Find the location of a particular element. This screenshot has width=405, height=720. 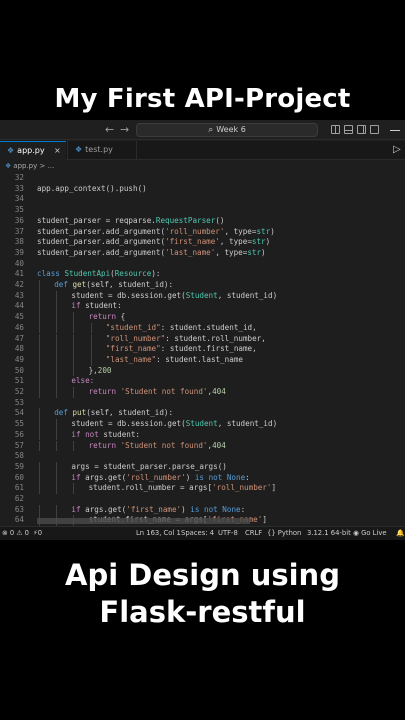

code-text: class StudentApi(Resource): is located at coordinates (99, 274).